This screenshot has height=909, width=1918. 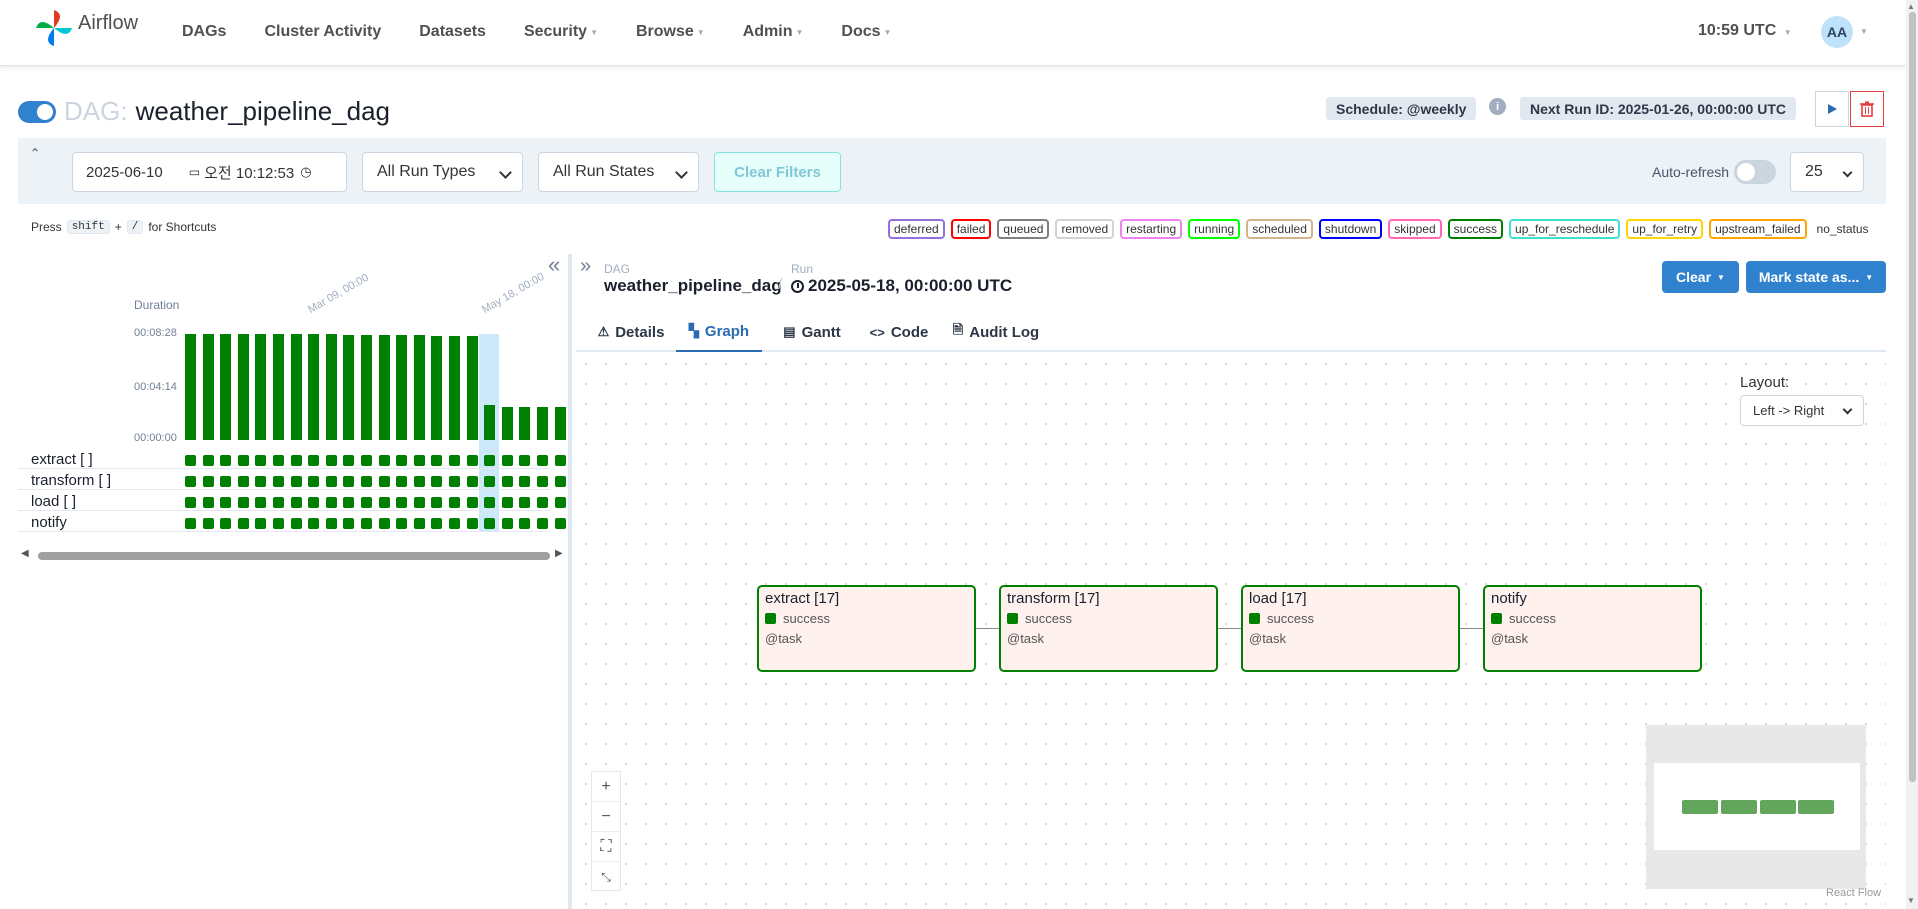 I want to click on base-date-input: 2025-06-10 ▭ 오전 10:12:53 ◷, so click(x=209, y=172).